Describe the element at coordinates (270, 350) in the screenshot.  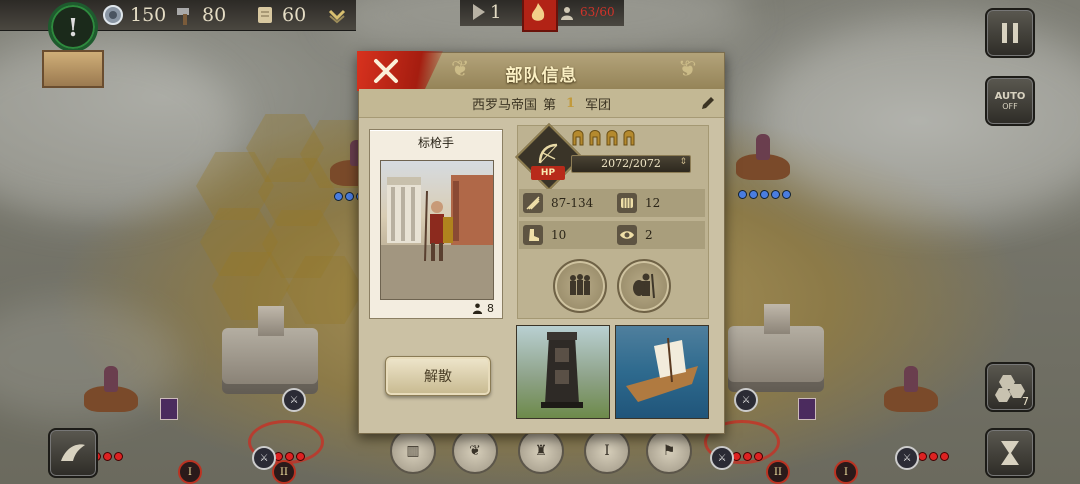
I see `fortress-left` at that location.